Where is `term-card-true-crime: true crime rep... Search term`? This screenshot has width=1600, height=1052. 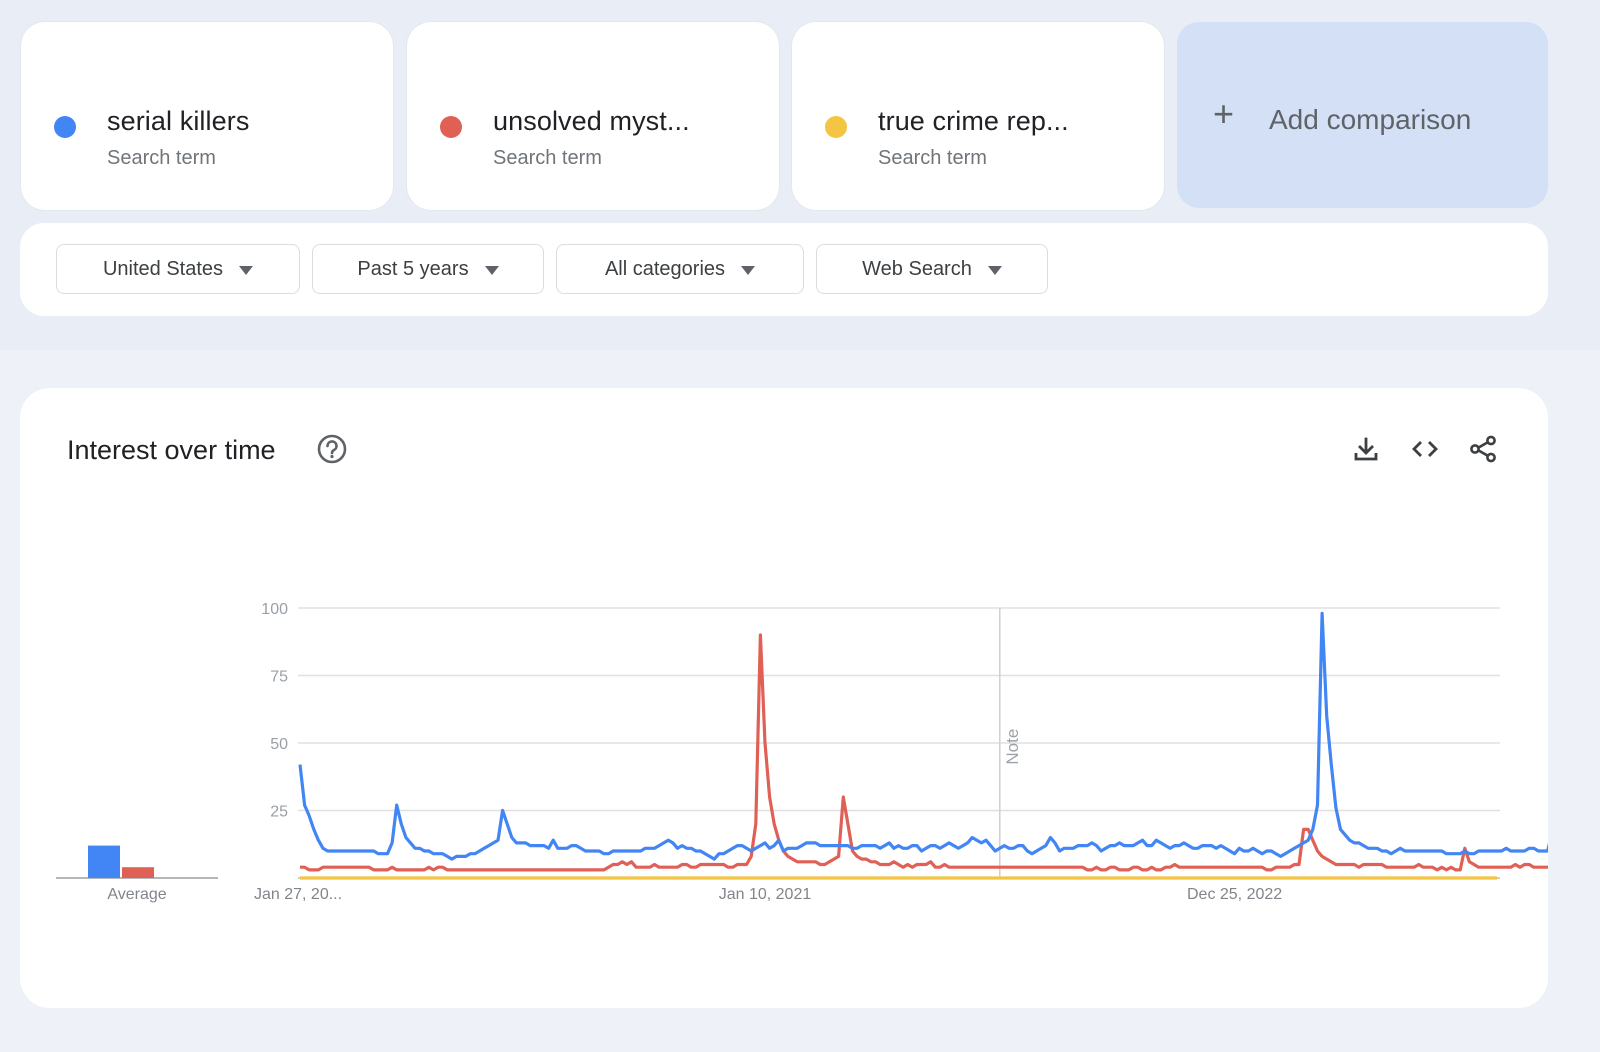
term-card-true-crime: true crime rep... Search term is located at coordinates (978, 116).